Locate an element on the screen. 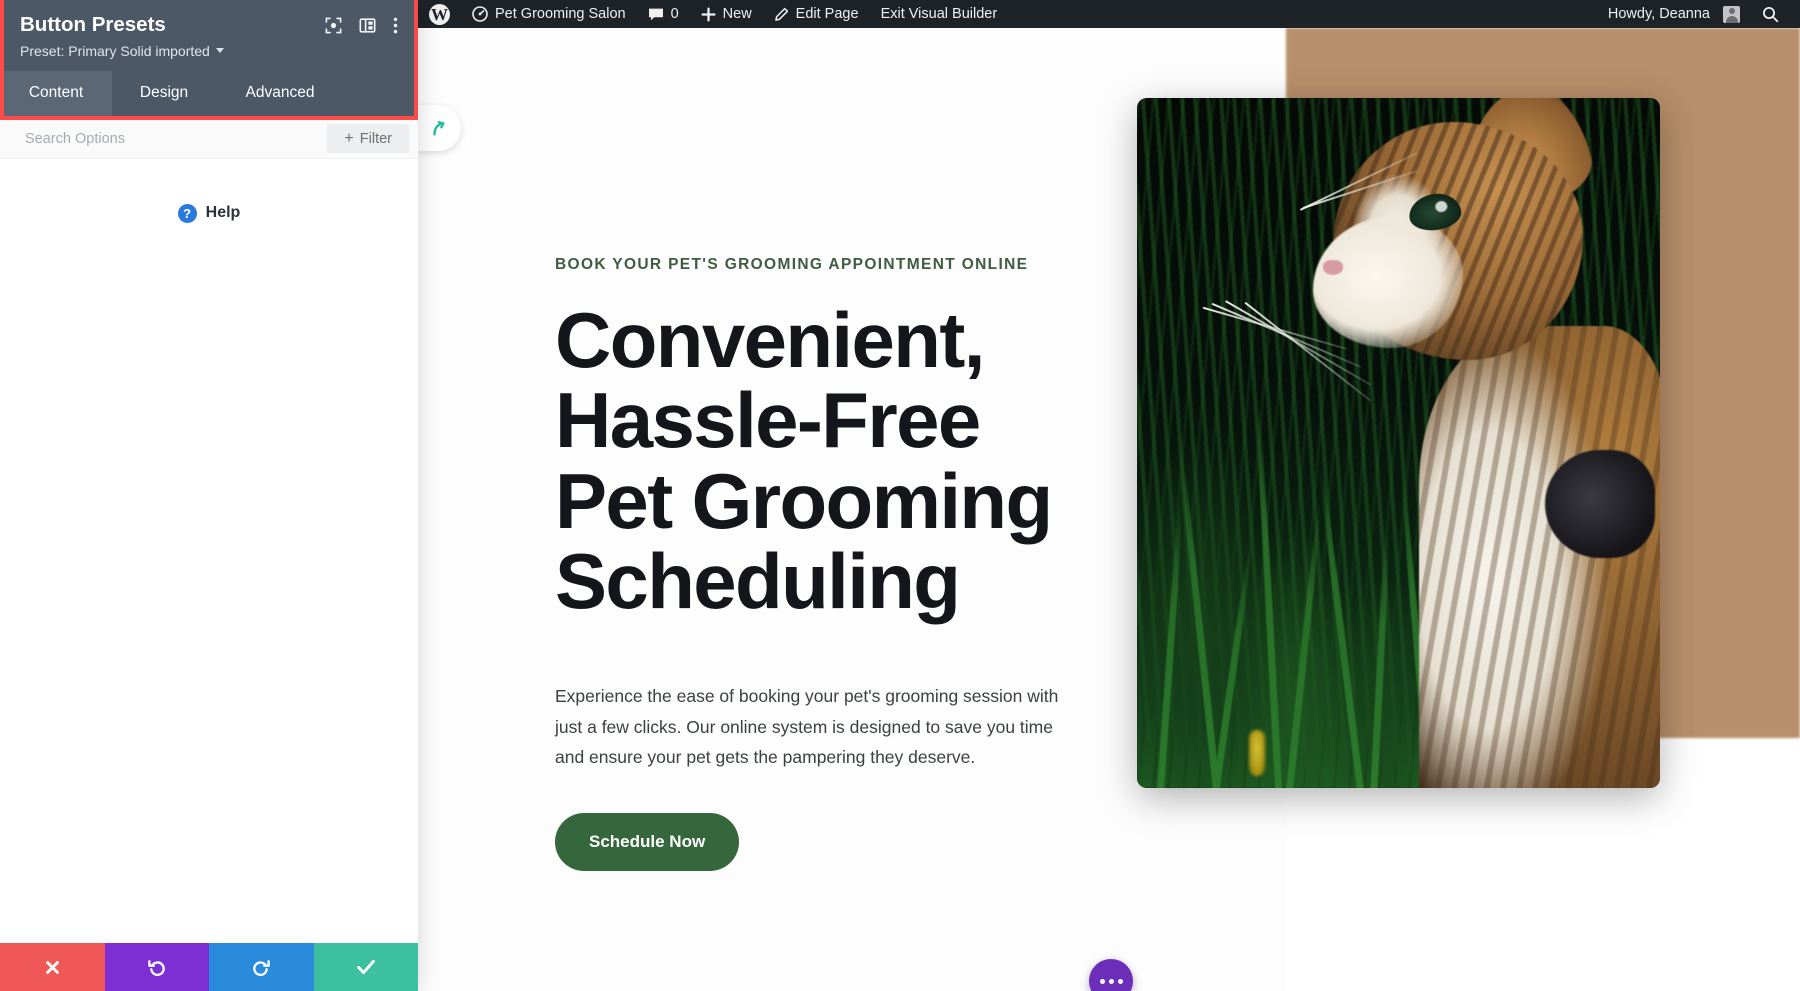 Image resolution: width=1800 pixels, height=991 pixels. arrow-curve-icon is located at coordinates (438, 128).